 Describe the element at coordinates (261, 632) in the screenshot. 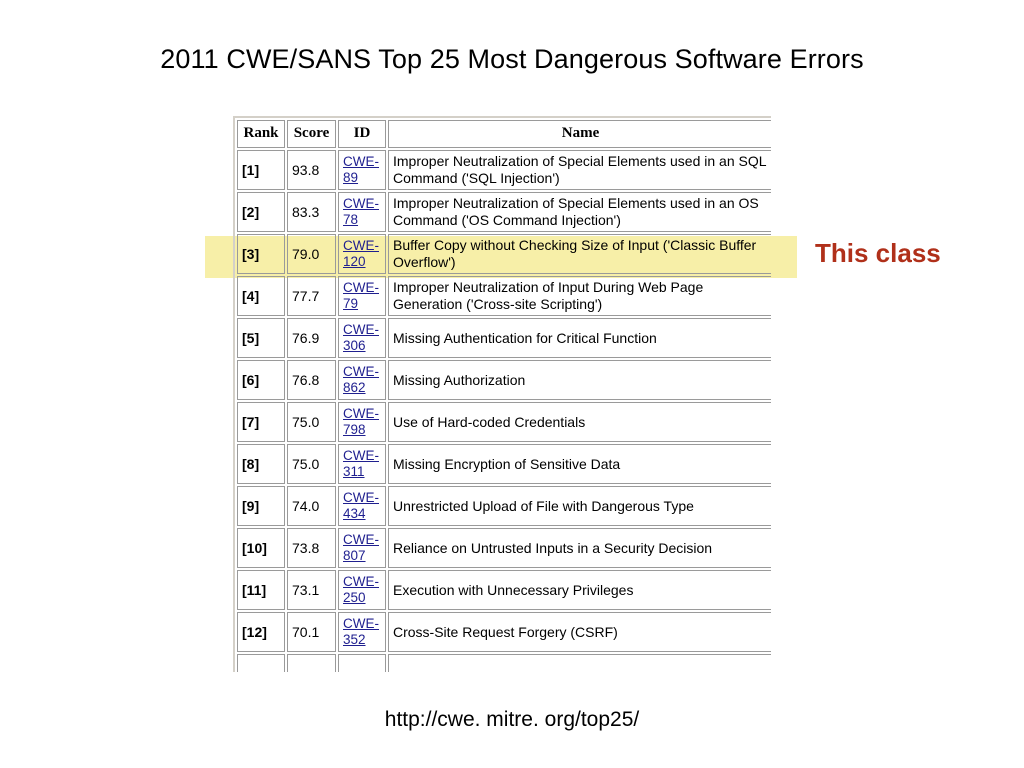

I see `cell-rank: [12]` at that location.